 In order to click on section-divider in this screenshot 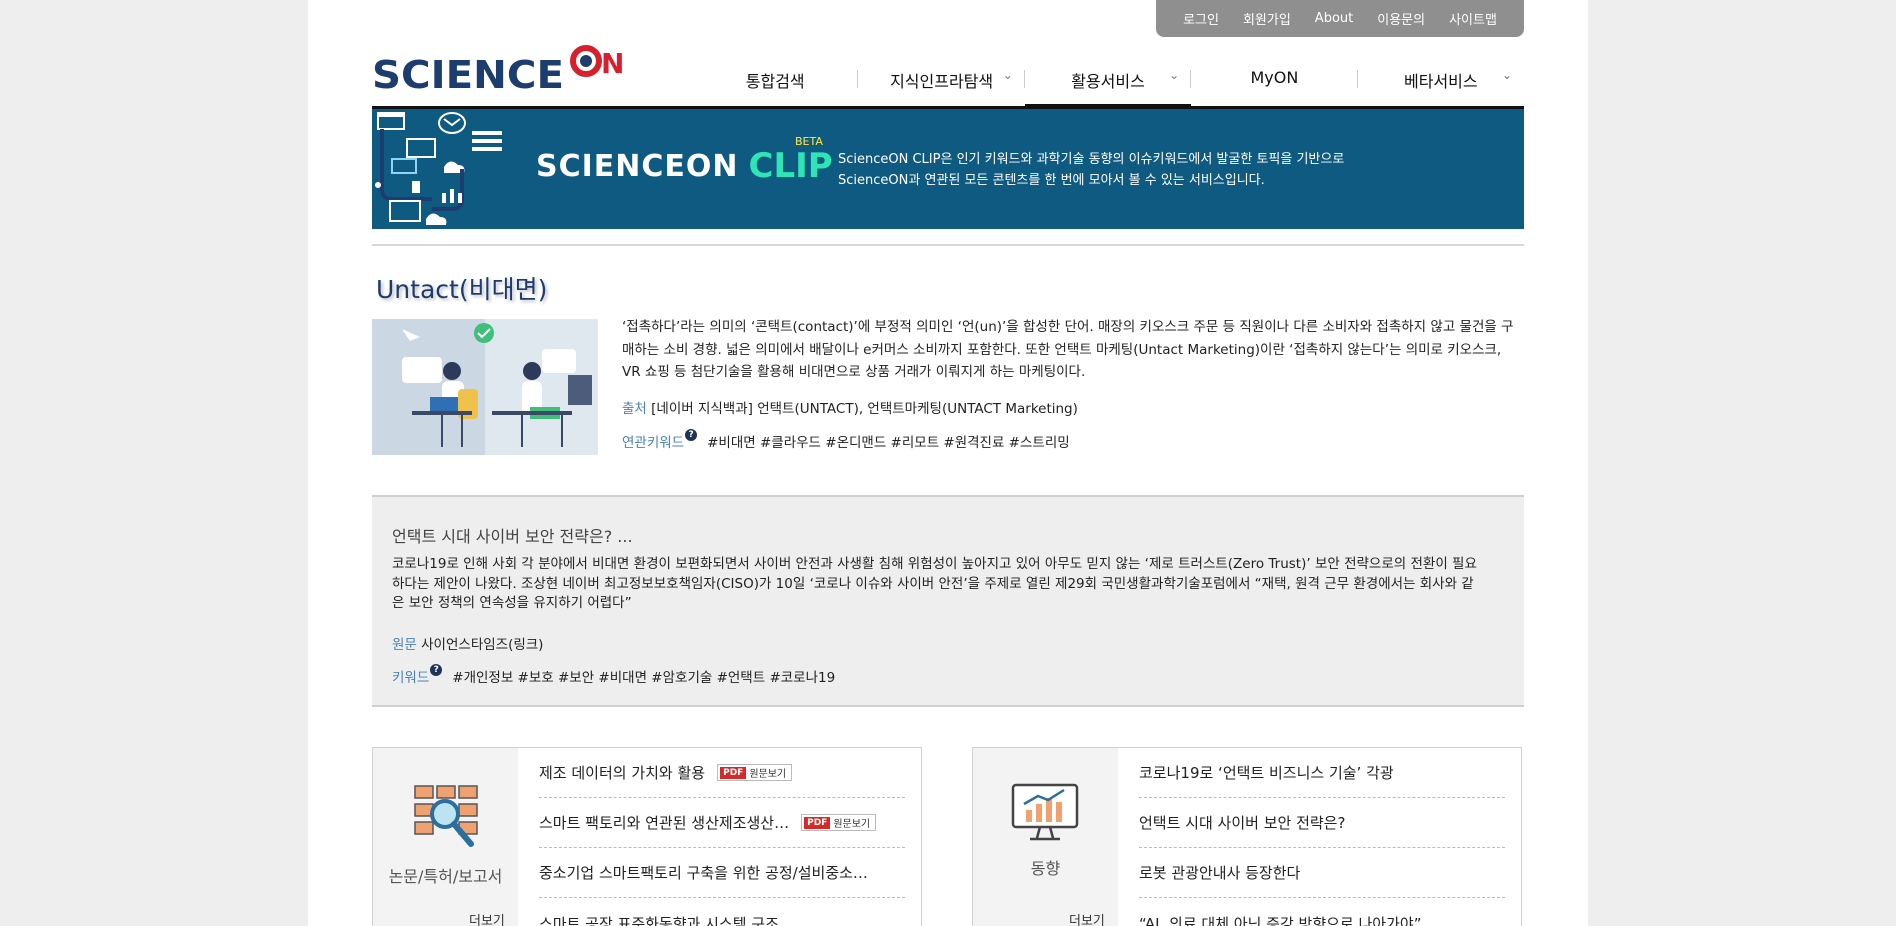, I will do `click(948, 245)`.